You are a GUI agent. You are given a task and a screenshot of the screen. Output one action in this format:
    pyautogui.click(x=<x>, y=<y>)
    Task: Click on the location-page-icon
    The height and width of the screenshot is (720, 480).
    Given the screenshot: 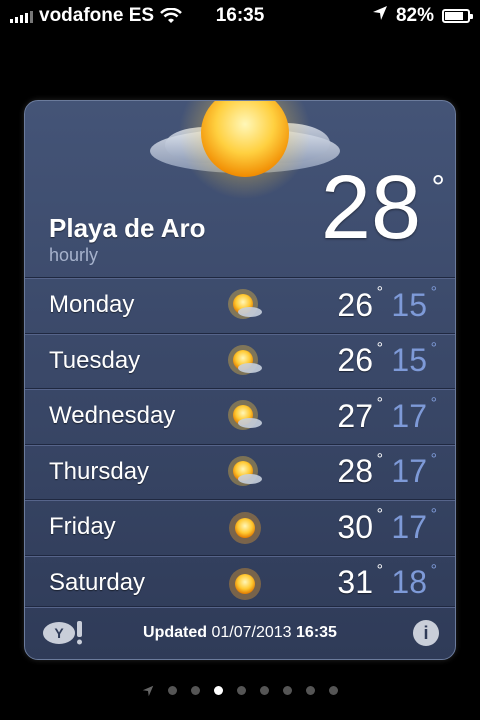 What is the action you would take?
    pyautogui.click(x=148, y=690)
    